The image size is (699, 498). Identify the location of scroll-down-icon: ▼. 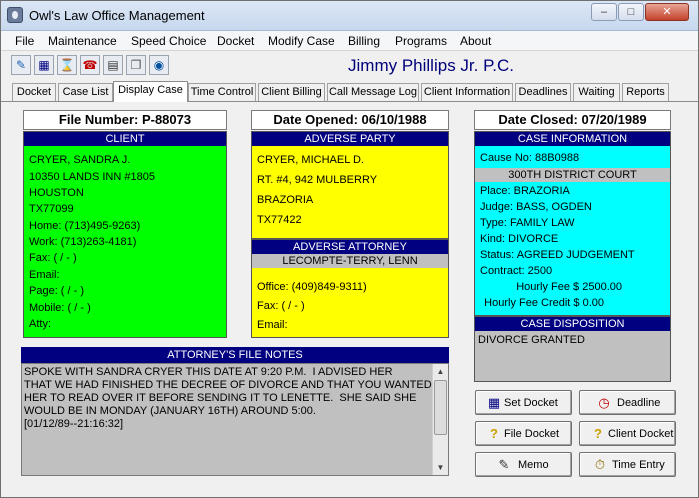
(440, 467).